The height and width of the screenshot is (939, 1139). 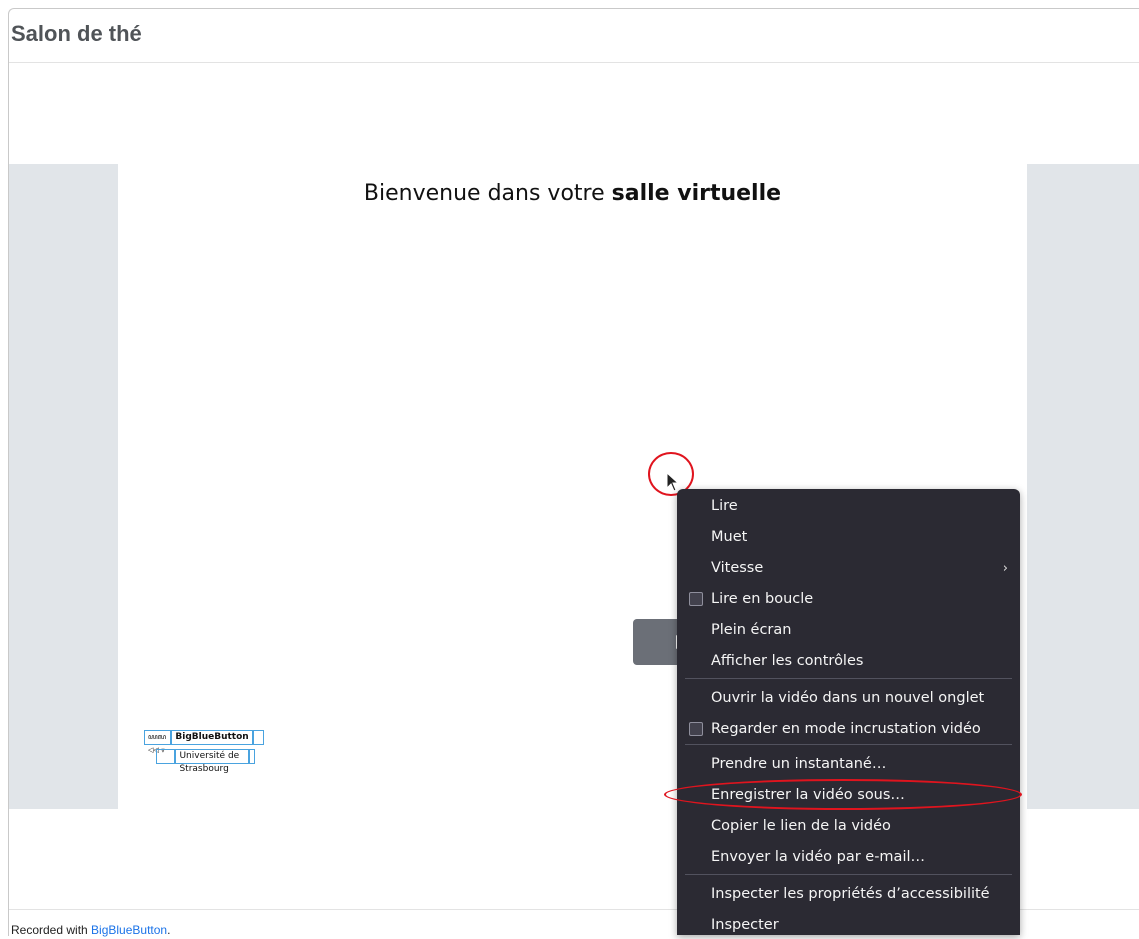 What do you see at coordinates (729, 537) in the screenshot?
I see `menu-item-label: Muet` at bounding box center [729, 537].